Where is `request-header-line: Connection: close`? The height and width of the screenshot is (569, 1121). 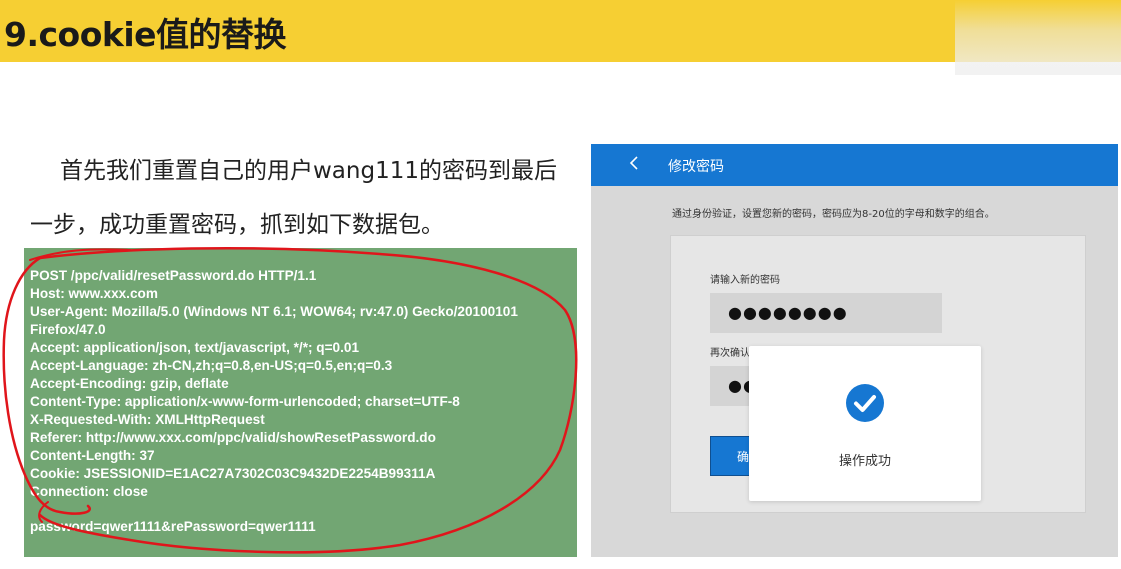 request-header-line: Connection: close is located at coordinates (89, 491).